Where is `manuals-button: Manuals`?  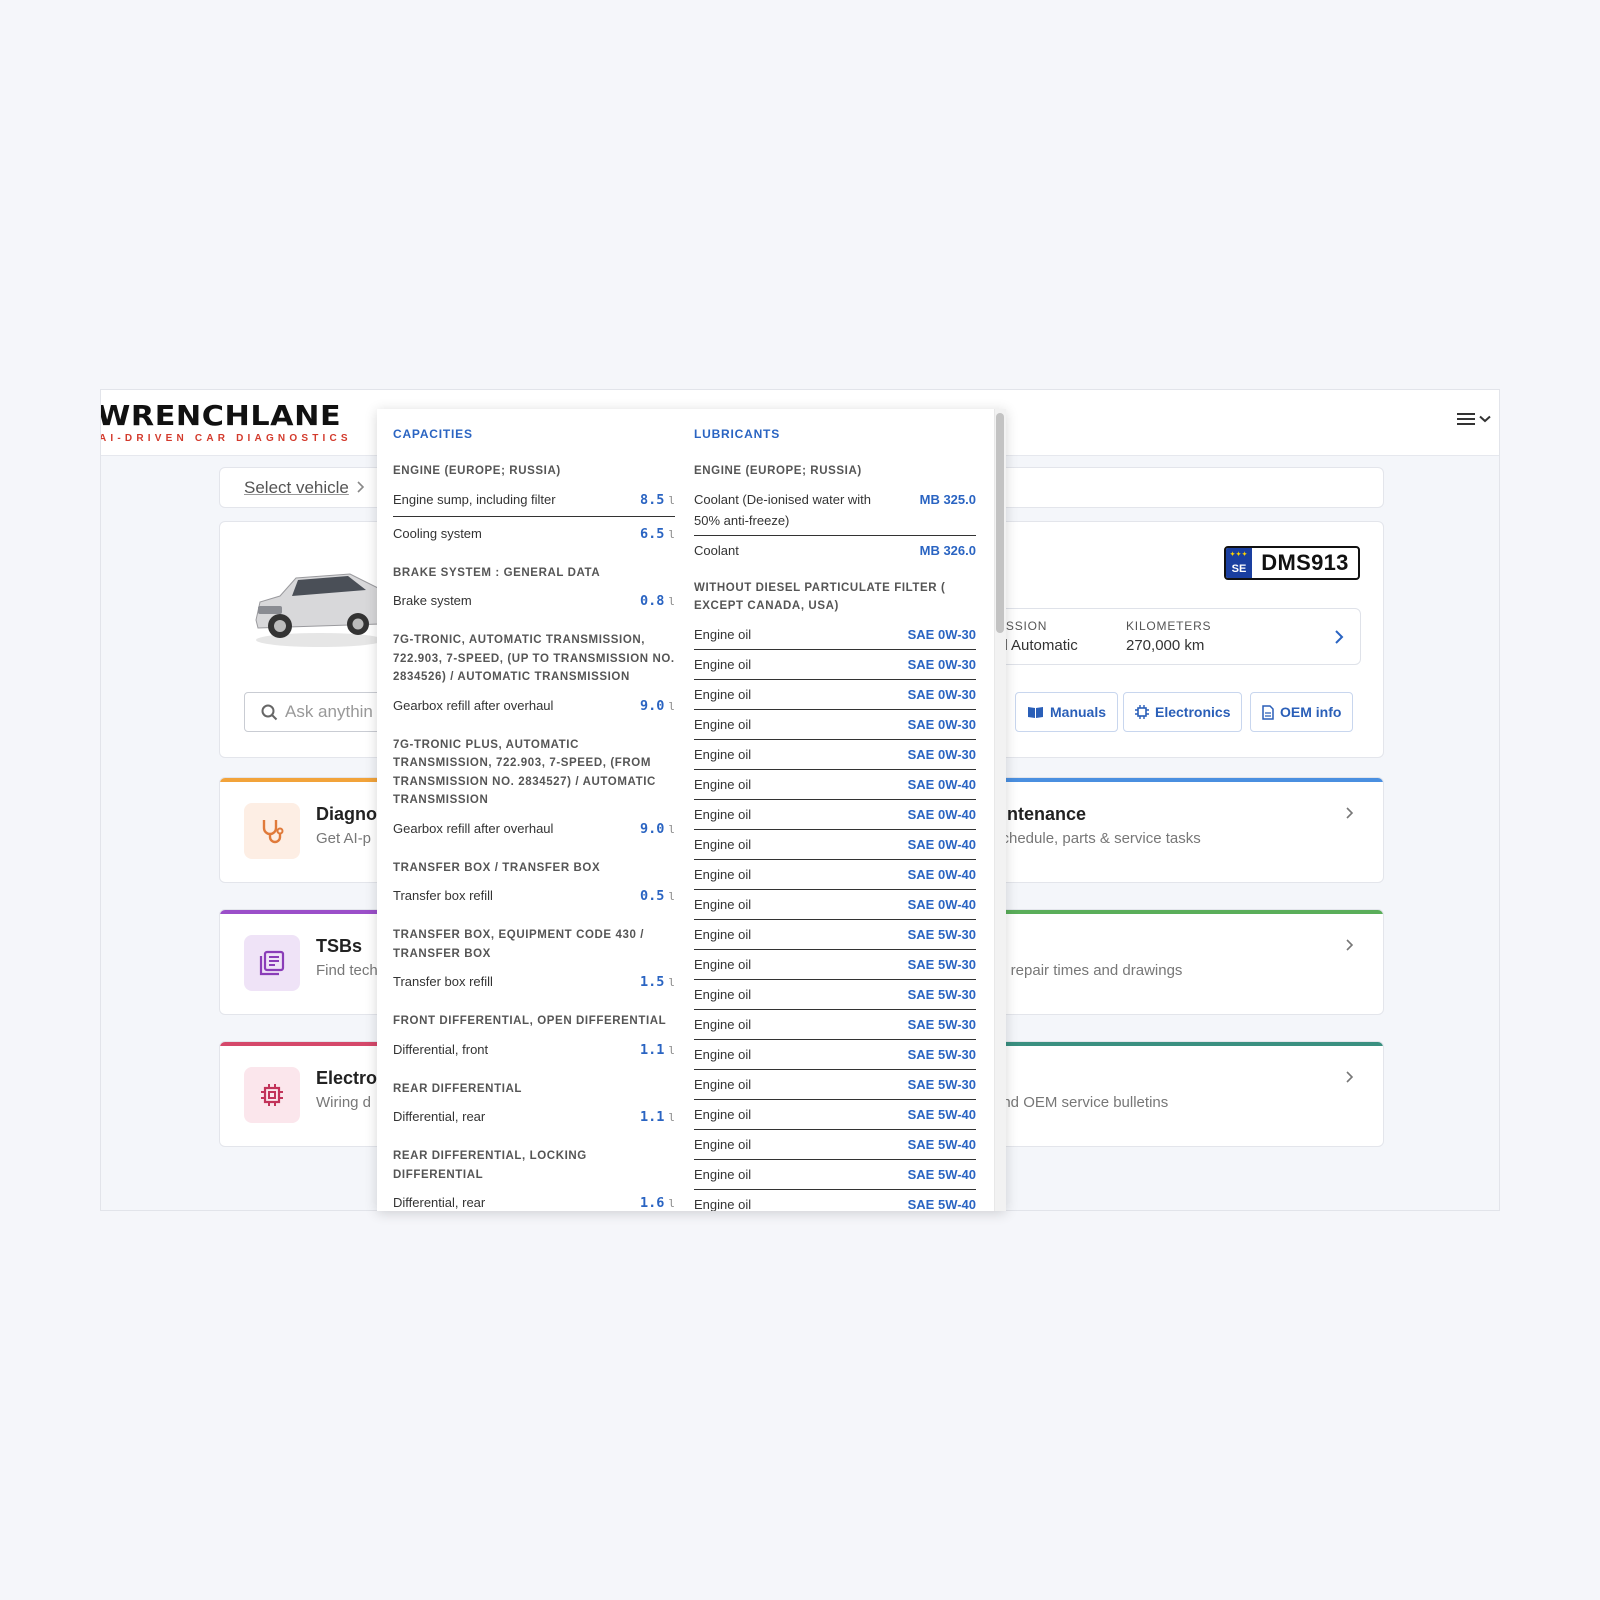
manuals-button: Manuals is located at coordinates (1067, 712).